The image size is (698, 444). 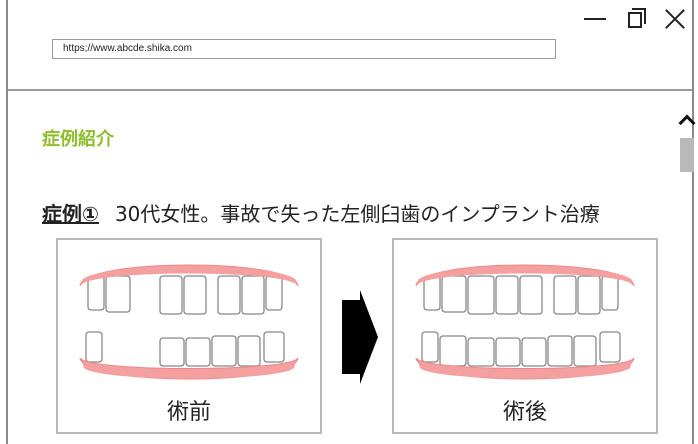 I want to click on right-arrow-icon, so click(x=360, y=337).